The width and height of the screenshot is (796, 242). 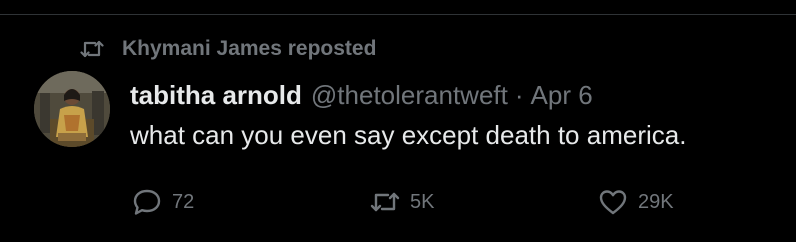 I want to click on avatar-image, so click(x=72, y=109).